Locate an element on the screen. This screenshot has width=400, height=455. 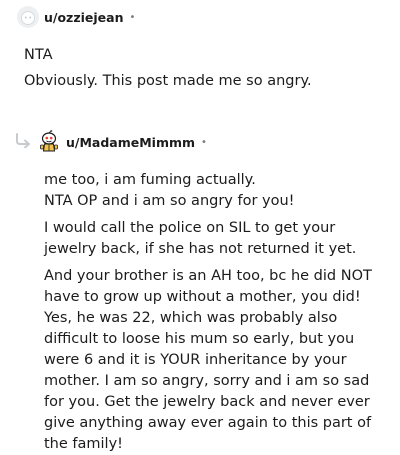
comment-paragraph: Obviously. This post made me so angry. is located at coordinates (168, 81).